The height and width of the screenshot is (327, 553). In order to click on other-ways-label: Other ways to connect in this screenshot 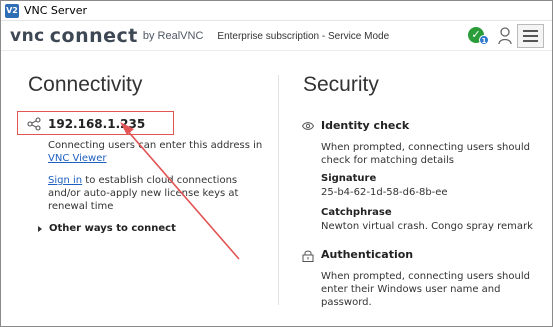, I will do `click(112, 228)`.